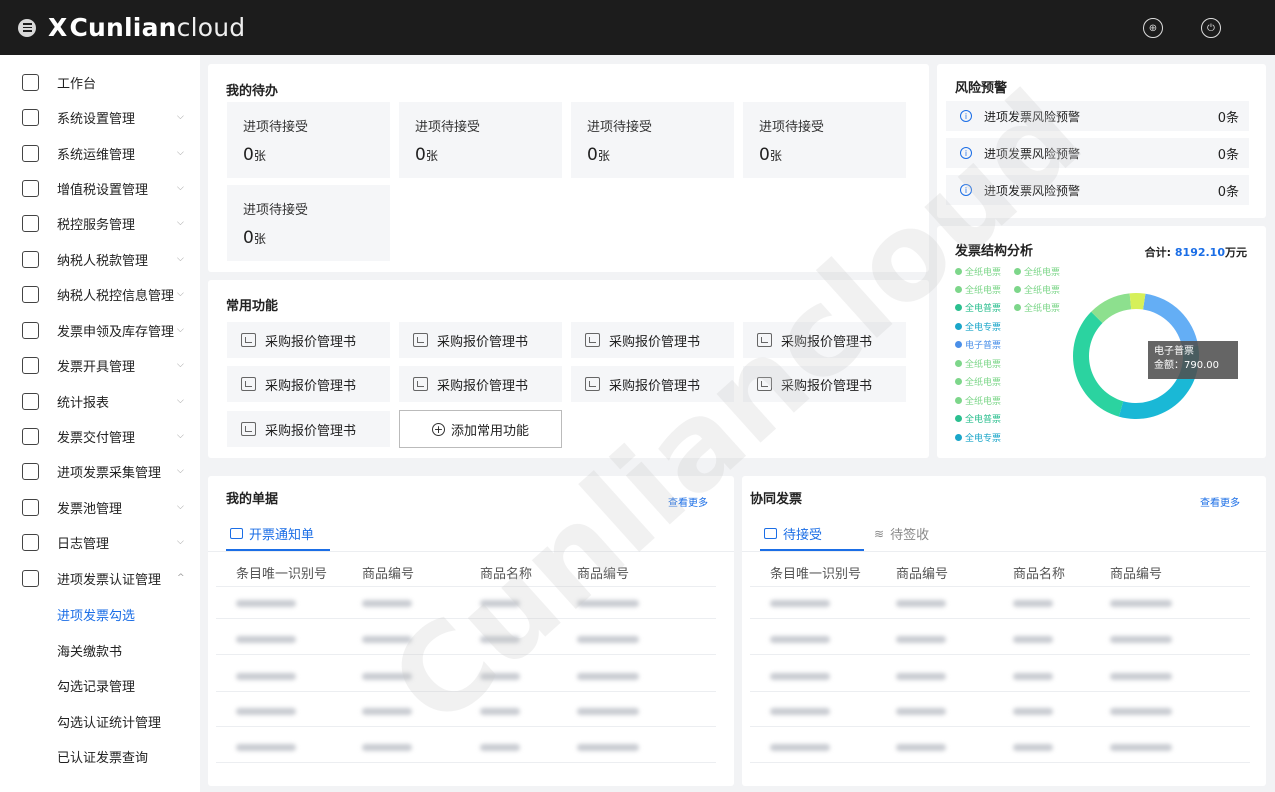  What do you see at coordinates (100, 507) in the screenshot?
I see `sidebar-item-12: 发票池管理 ⌵` at bounding box center [100, 507].